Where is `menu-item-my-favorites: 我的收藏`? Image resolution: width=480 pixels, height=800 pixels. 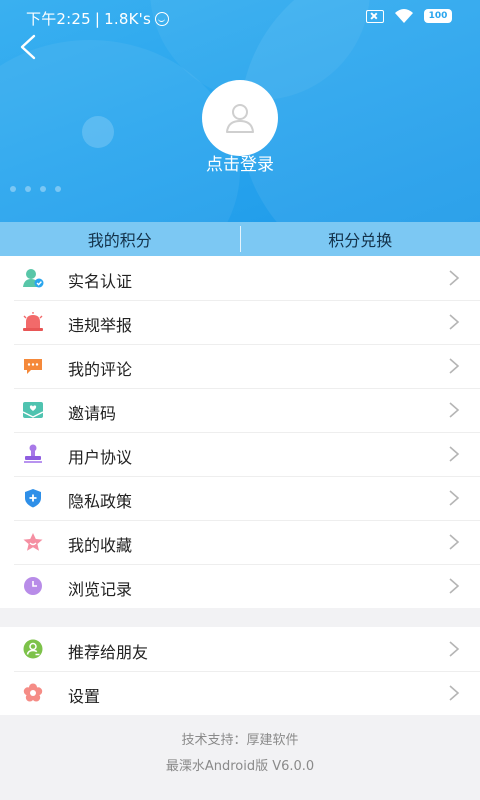 menu-item-my-favorites: 我的收藏 is located at coordinates (240, 542).